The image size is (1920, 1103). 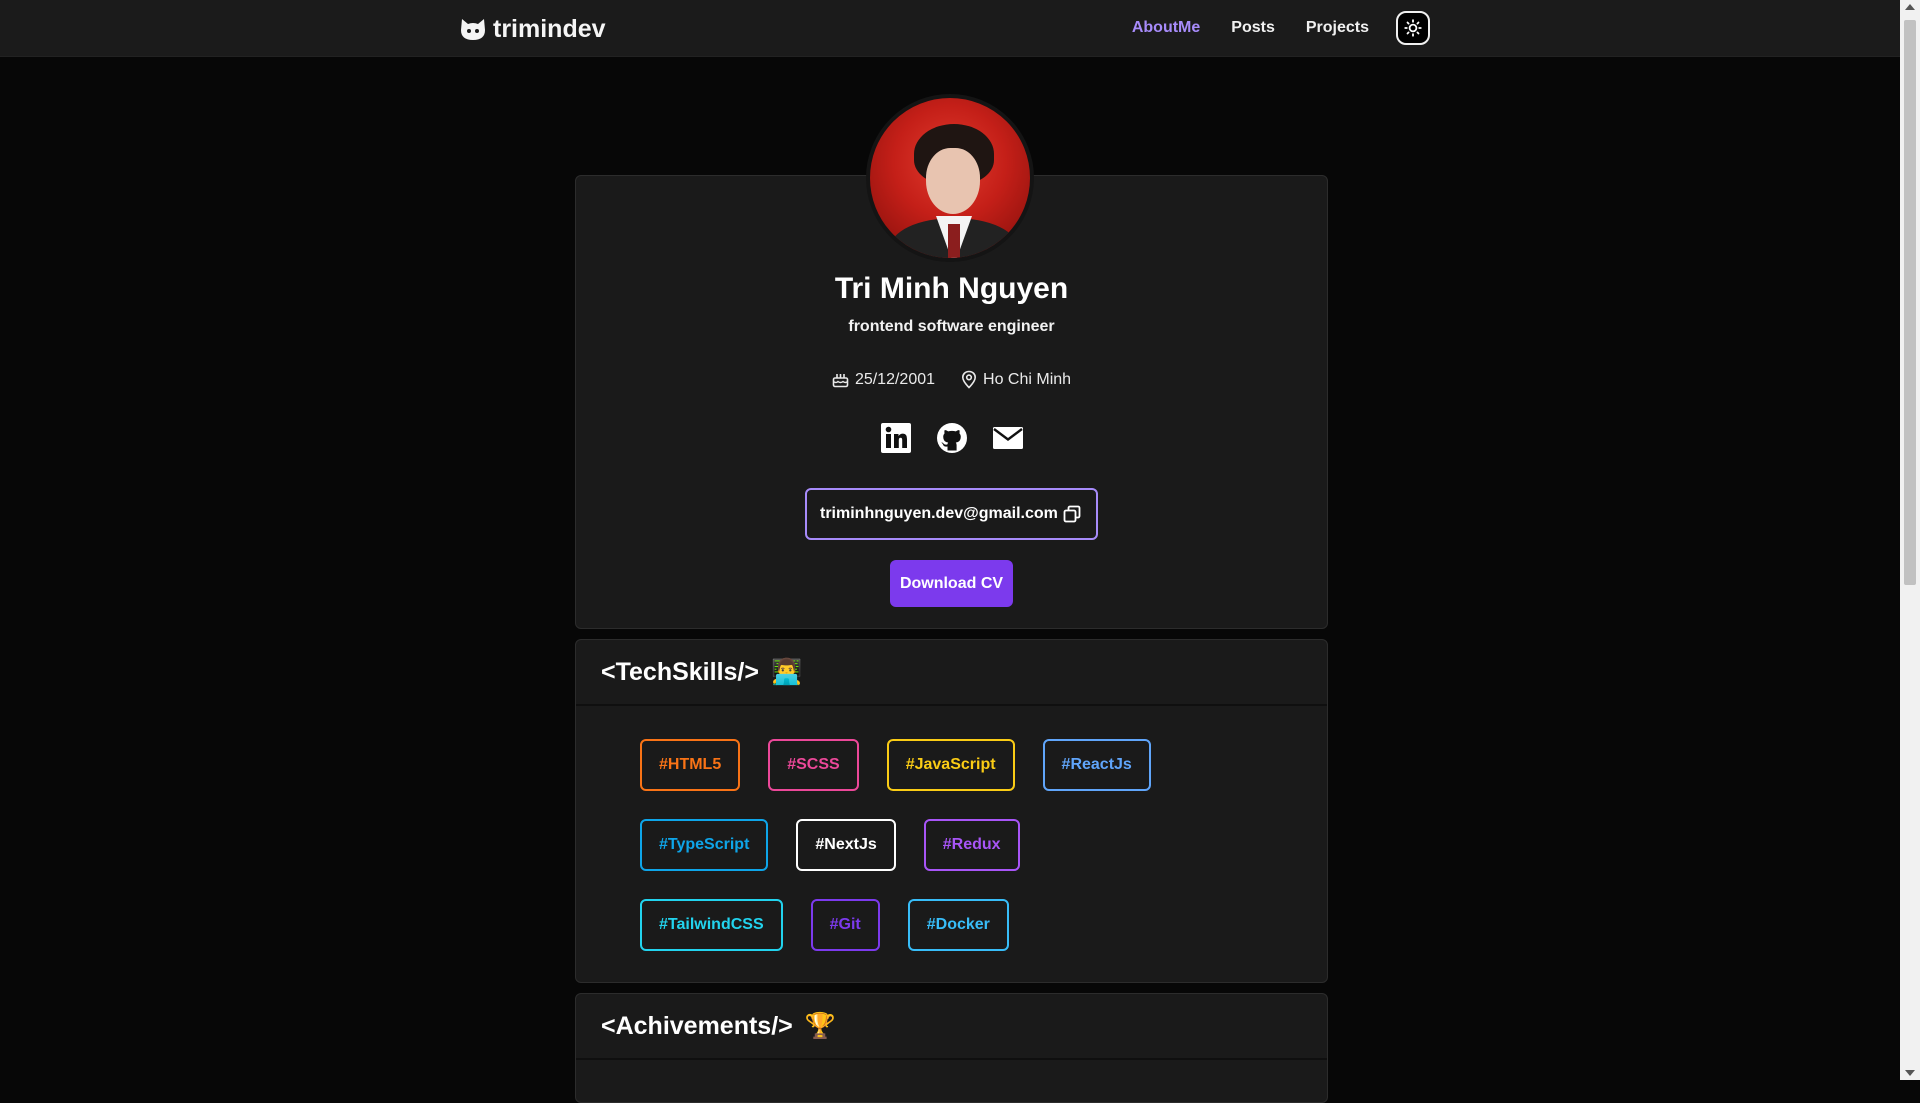 I want to click on skill-row: #HTML5 #SCSS #JavaScript #ReactJs, so click(x=895, y=765).